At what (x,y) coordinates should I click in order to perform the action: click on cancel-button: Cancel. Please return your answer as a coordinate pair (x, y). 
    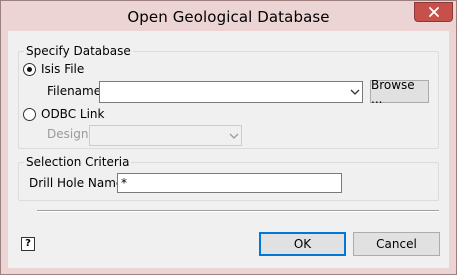
    Looking at the image, I should click on (396, 244).